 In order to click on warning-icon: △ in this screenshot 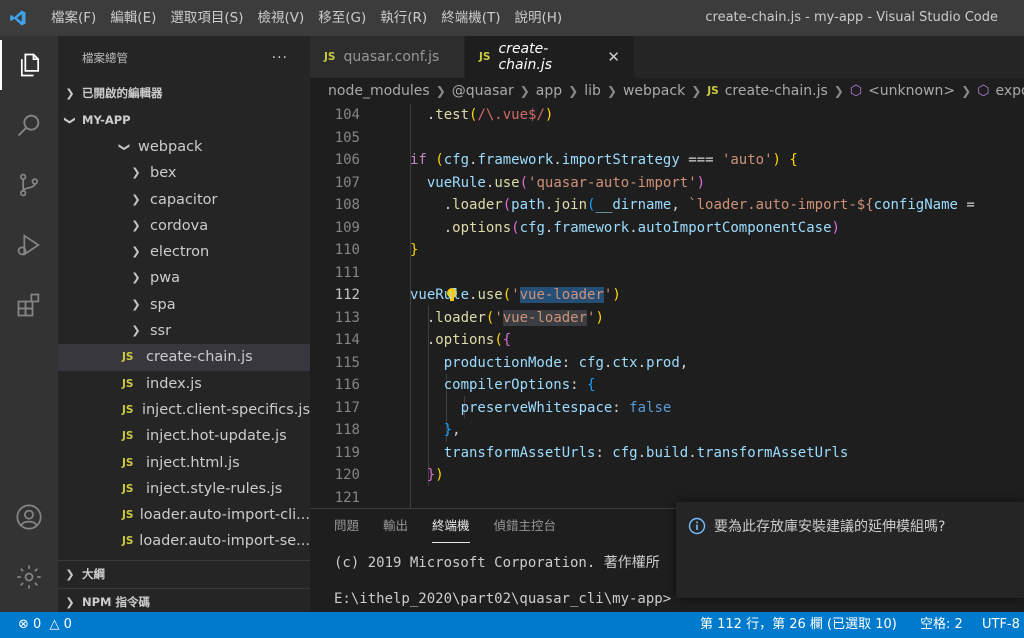, I will do `click(54, 624)`.